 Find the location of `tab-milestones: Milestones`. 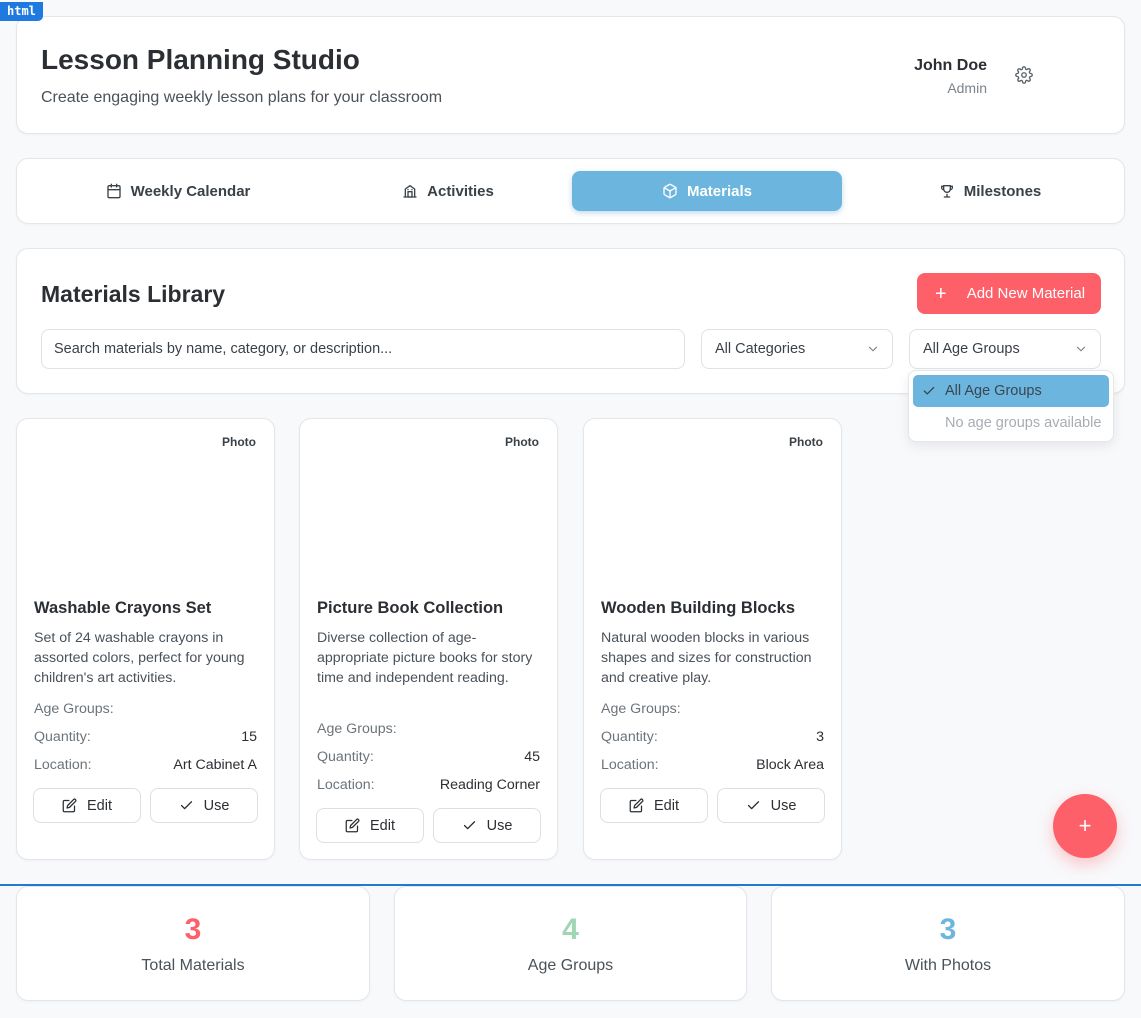

tab-milestones: Milestones is located at coordinates (990, 191).